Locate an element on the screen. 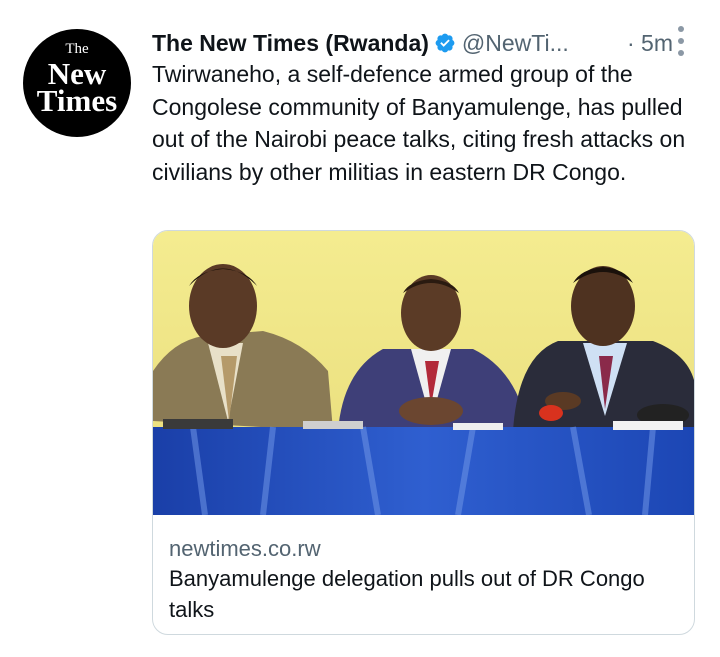 This screenshot has height=657, width=720. verified-badge-icon is located at coordinates (445, 43).